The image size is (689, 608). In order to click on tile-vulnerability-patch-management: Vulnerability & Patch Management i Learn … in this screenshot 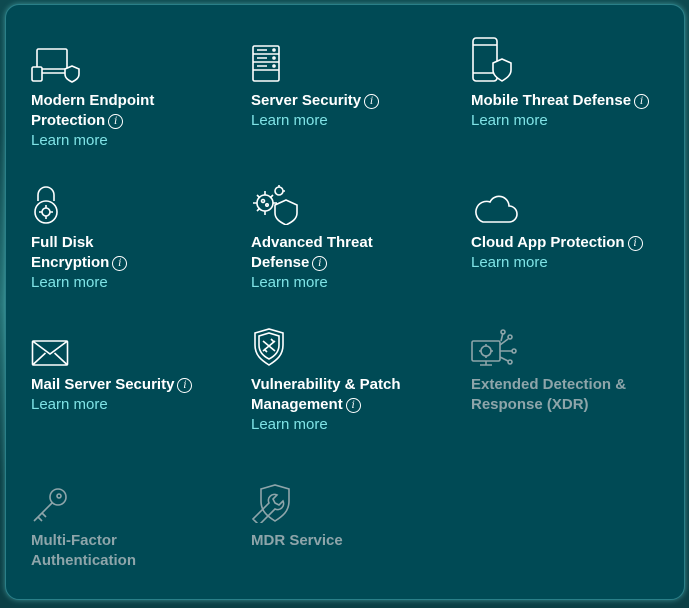, I will do `click(351, 377)`.